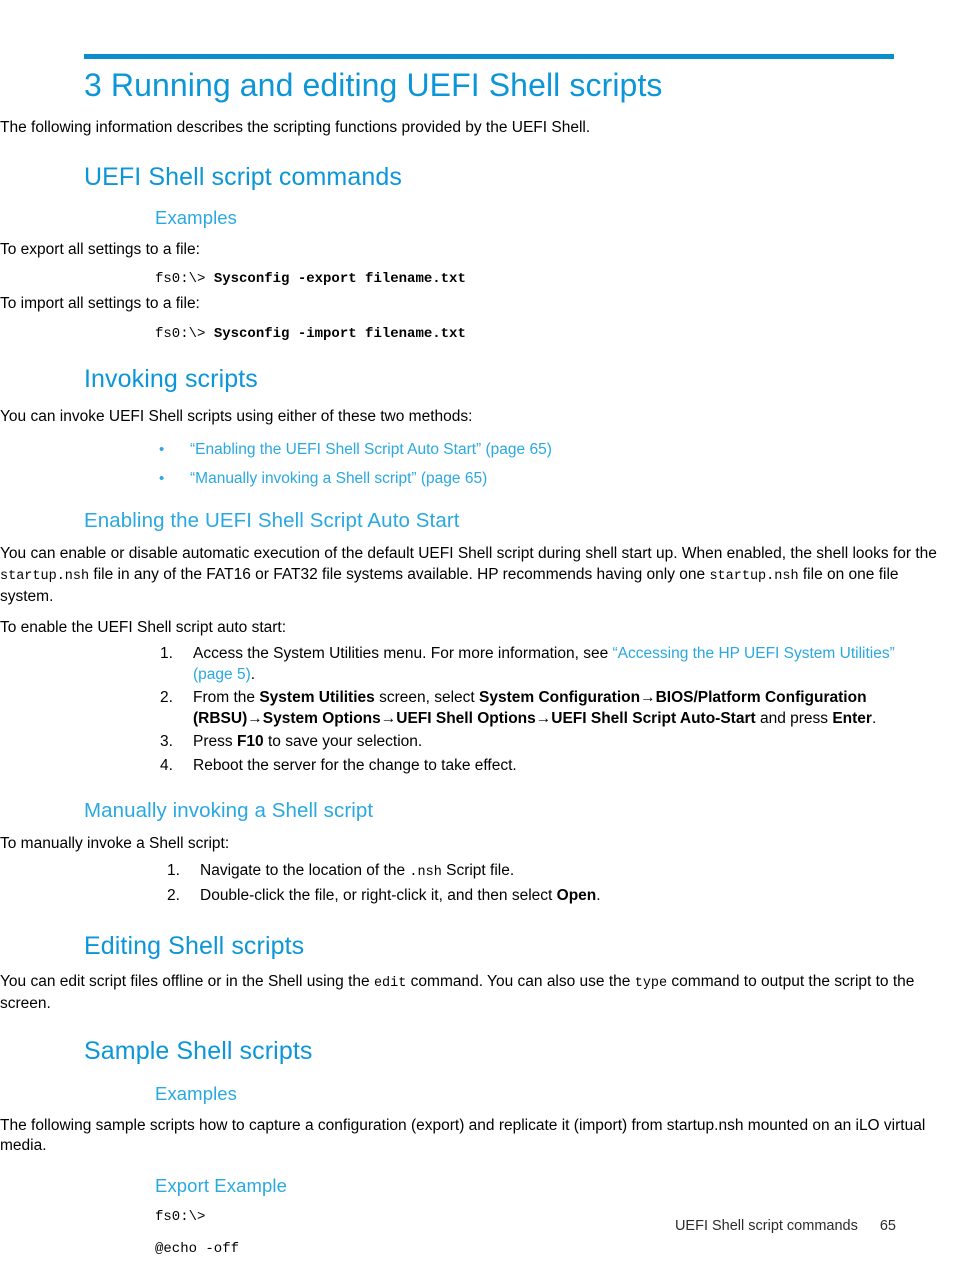 The image size is (954, 1271). What do you see at coordinates (221, 1185) in the screenshot?
I see `subheading-export-example: Export Example` at bounding box center [221, 1185].